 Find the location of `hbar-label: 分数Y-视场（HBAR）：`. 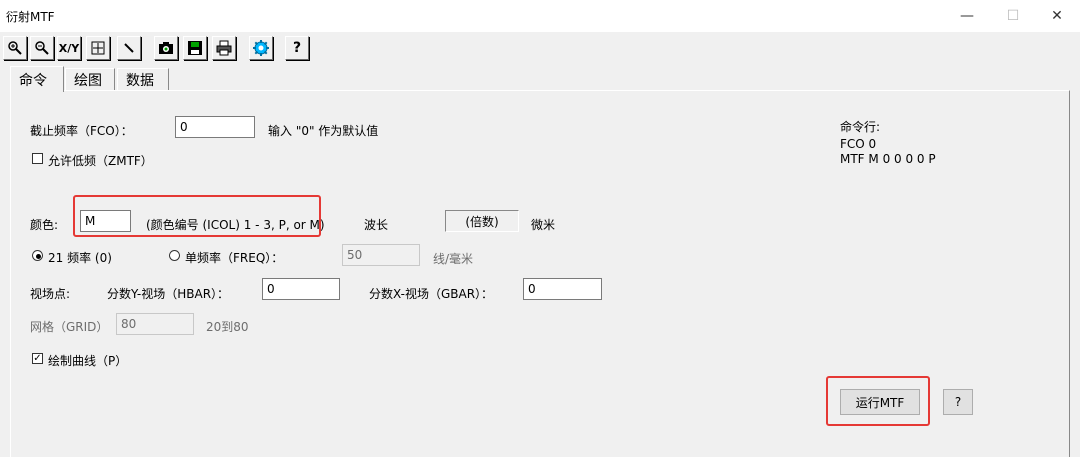

hbar-label: 分数Y-视场（HBAR）： is located at coordinates (168, 294).